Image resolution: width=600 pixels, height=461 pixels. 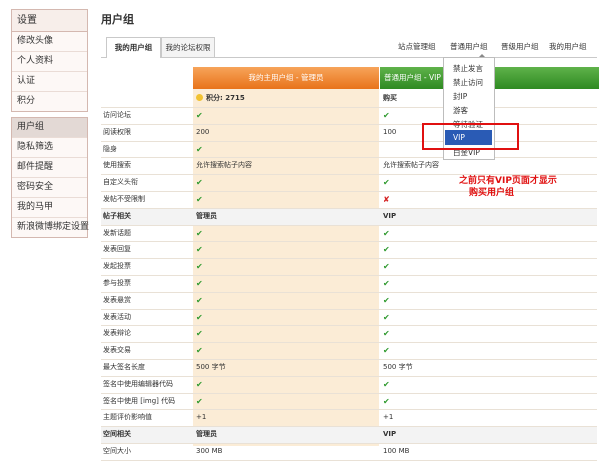 I want to click on table-row: 发表悬赏 ✔ ✔, so click(x=349, y=301).